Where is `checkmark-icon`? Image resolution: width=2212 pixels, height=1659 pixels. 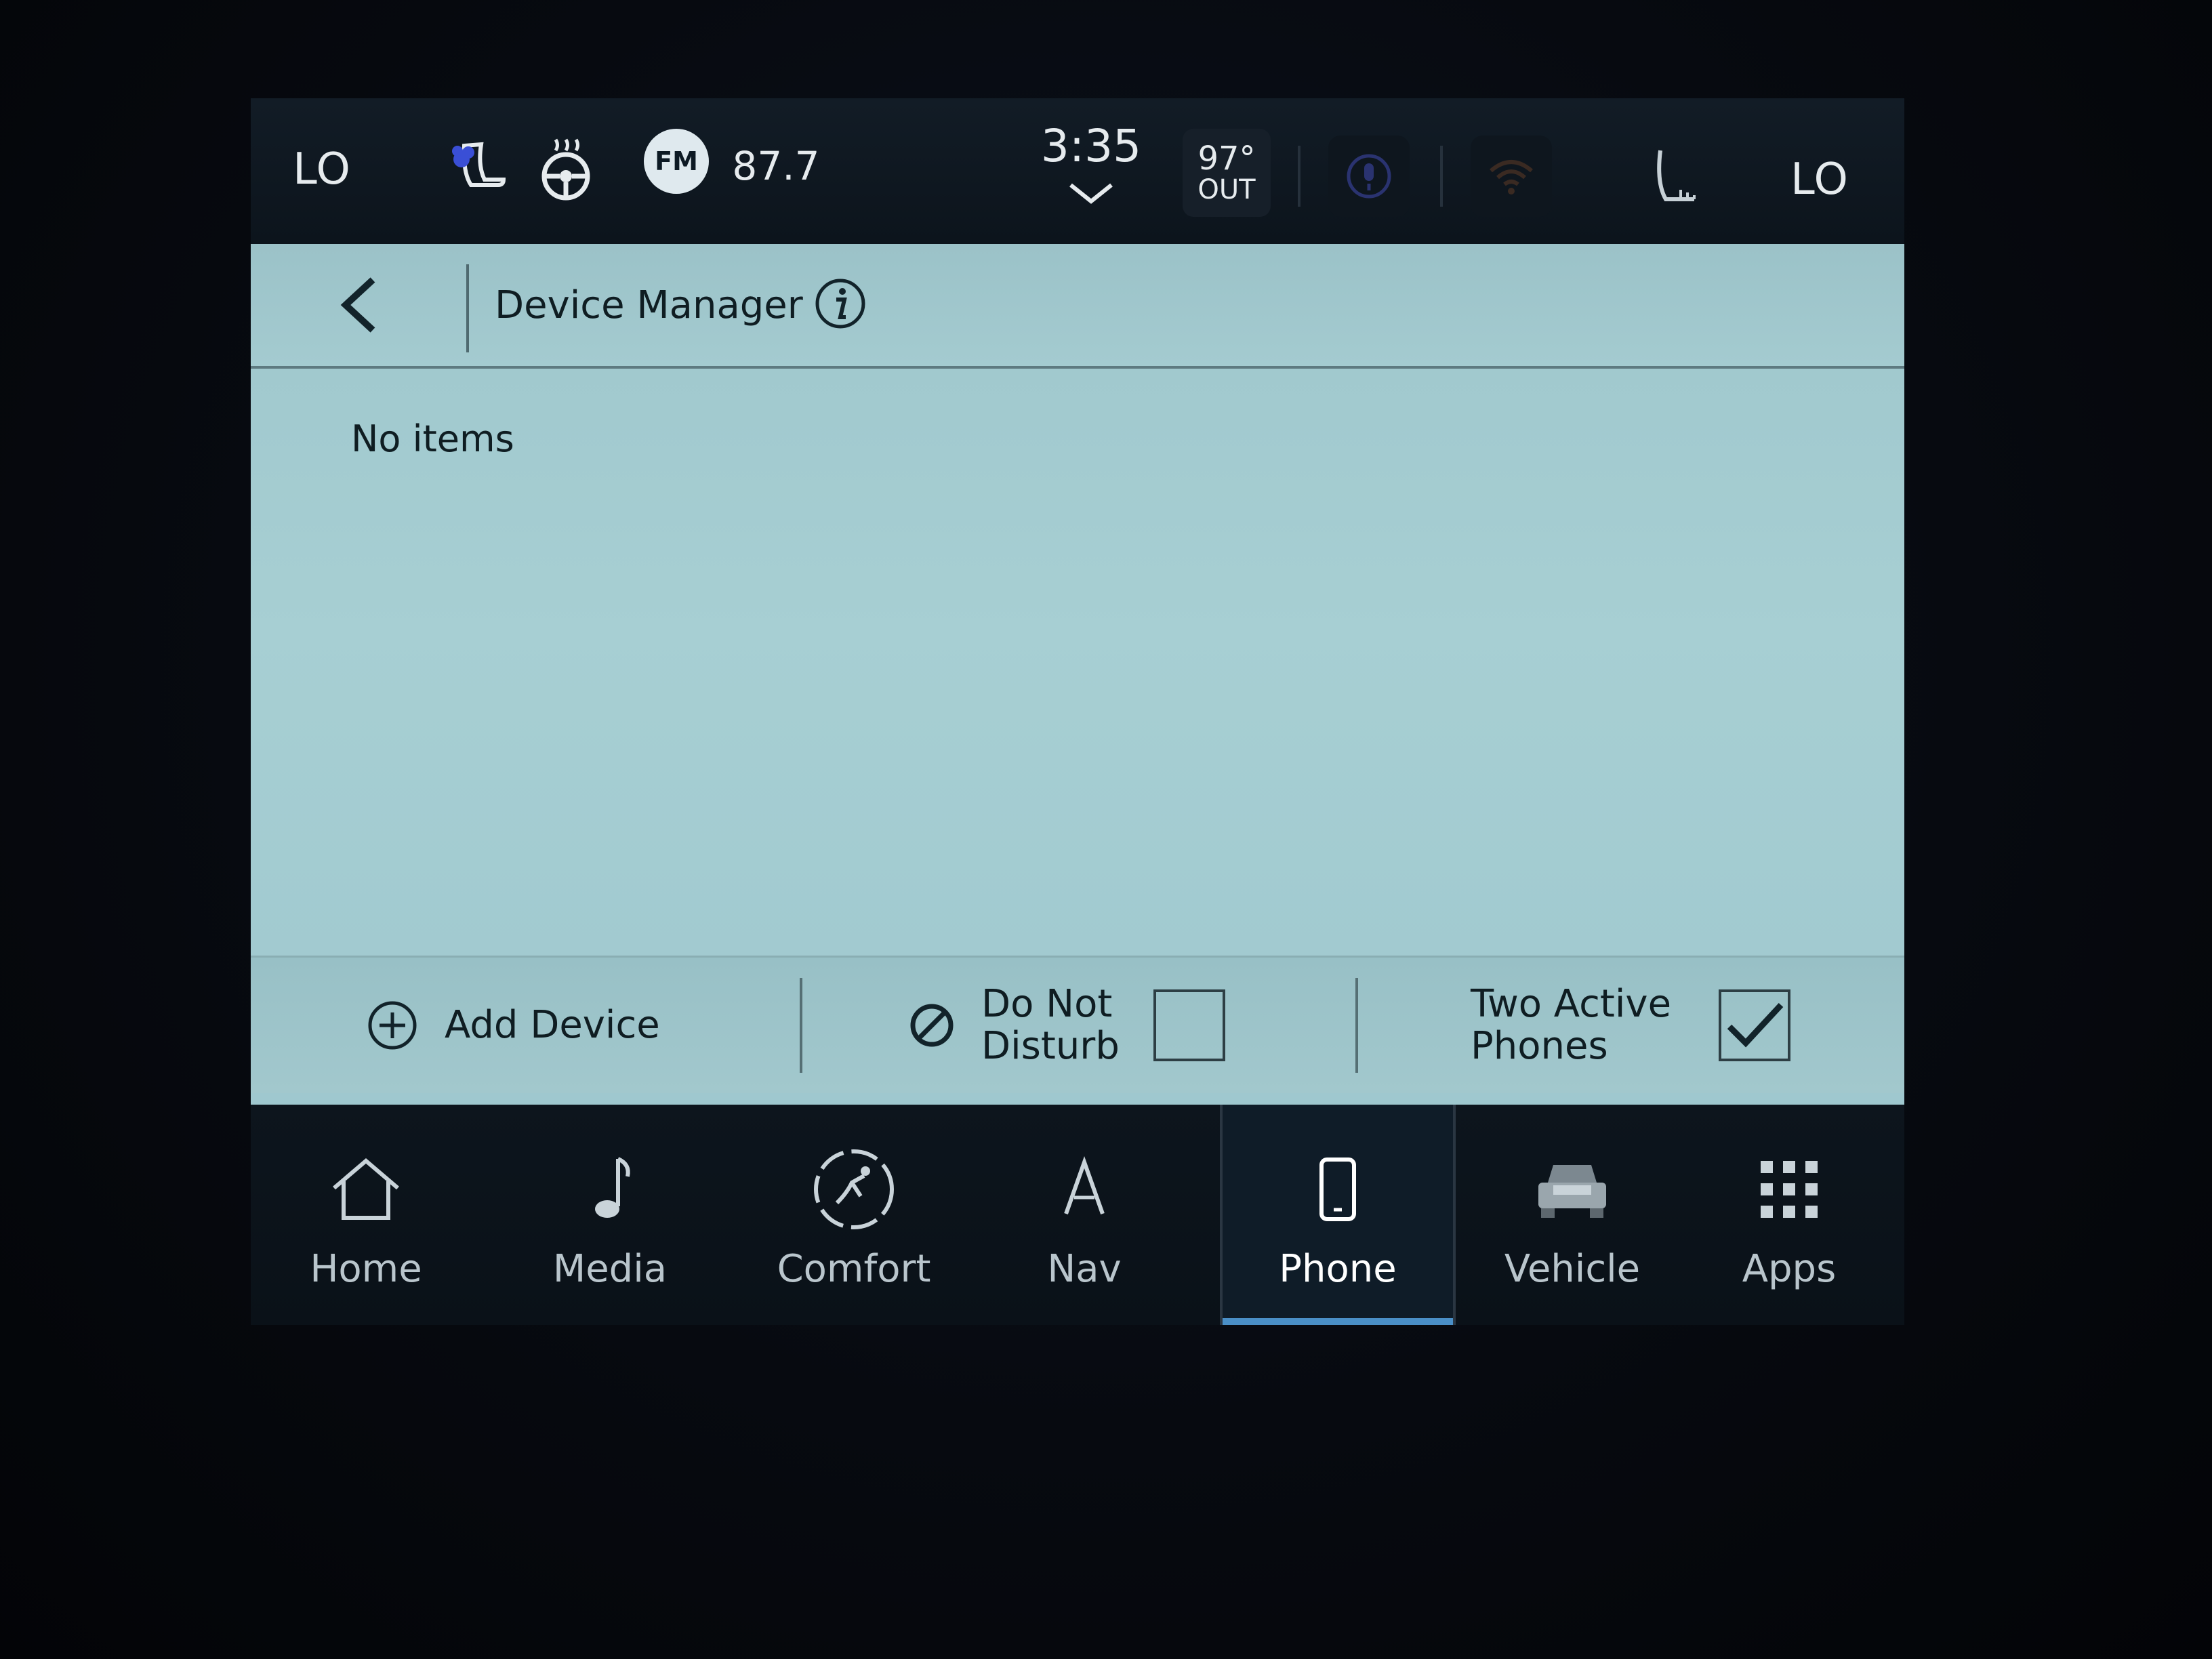
checkmark-icon is located at coordinates (1756, 1025).